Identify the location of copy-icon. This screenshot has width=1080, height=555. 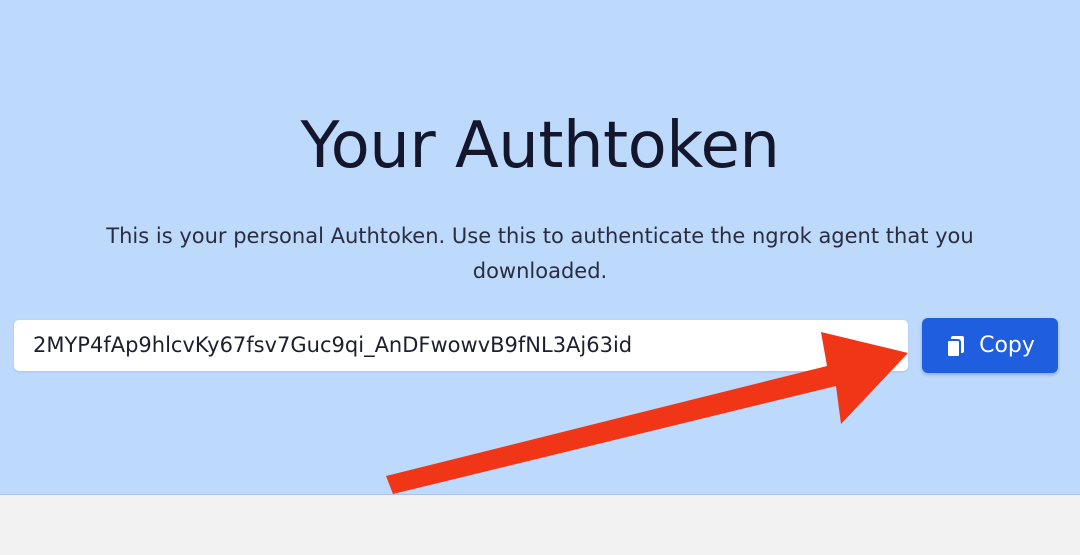
(955, 346).